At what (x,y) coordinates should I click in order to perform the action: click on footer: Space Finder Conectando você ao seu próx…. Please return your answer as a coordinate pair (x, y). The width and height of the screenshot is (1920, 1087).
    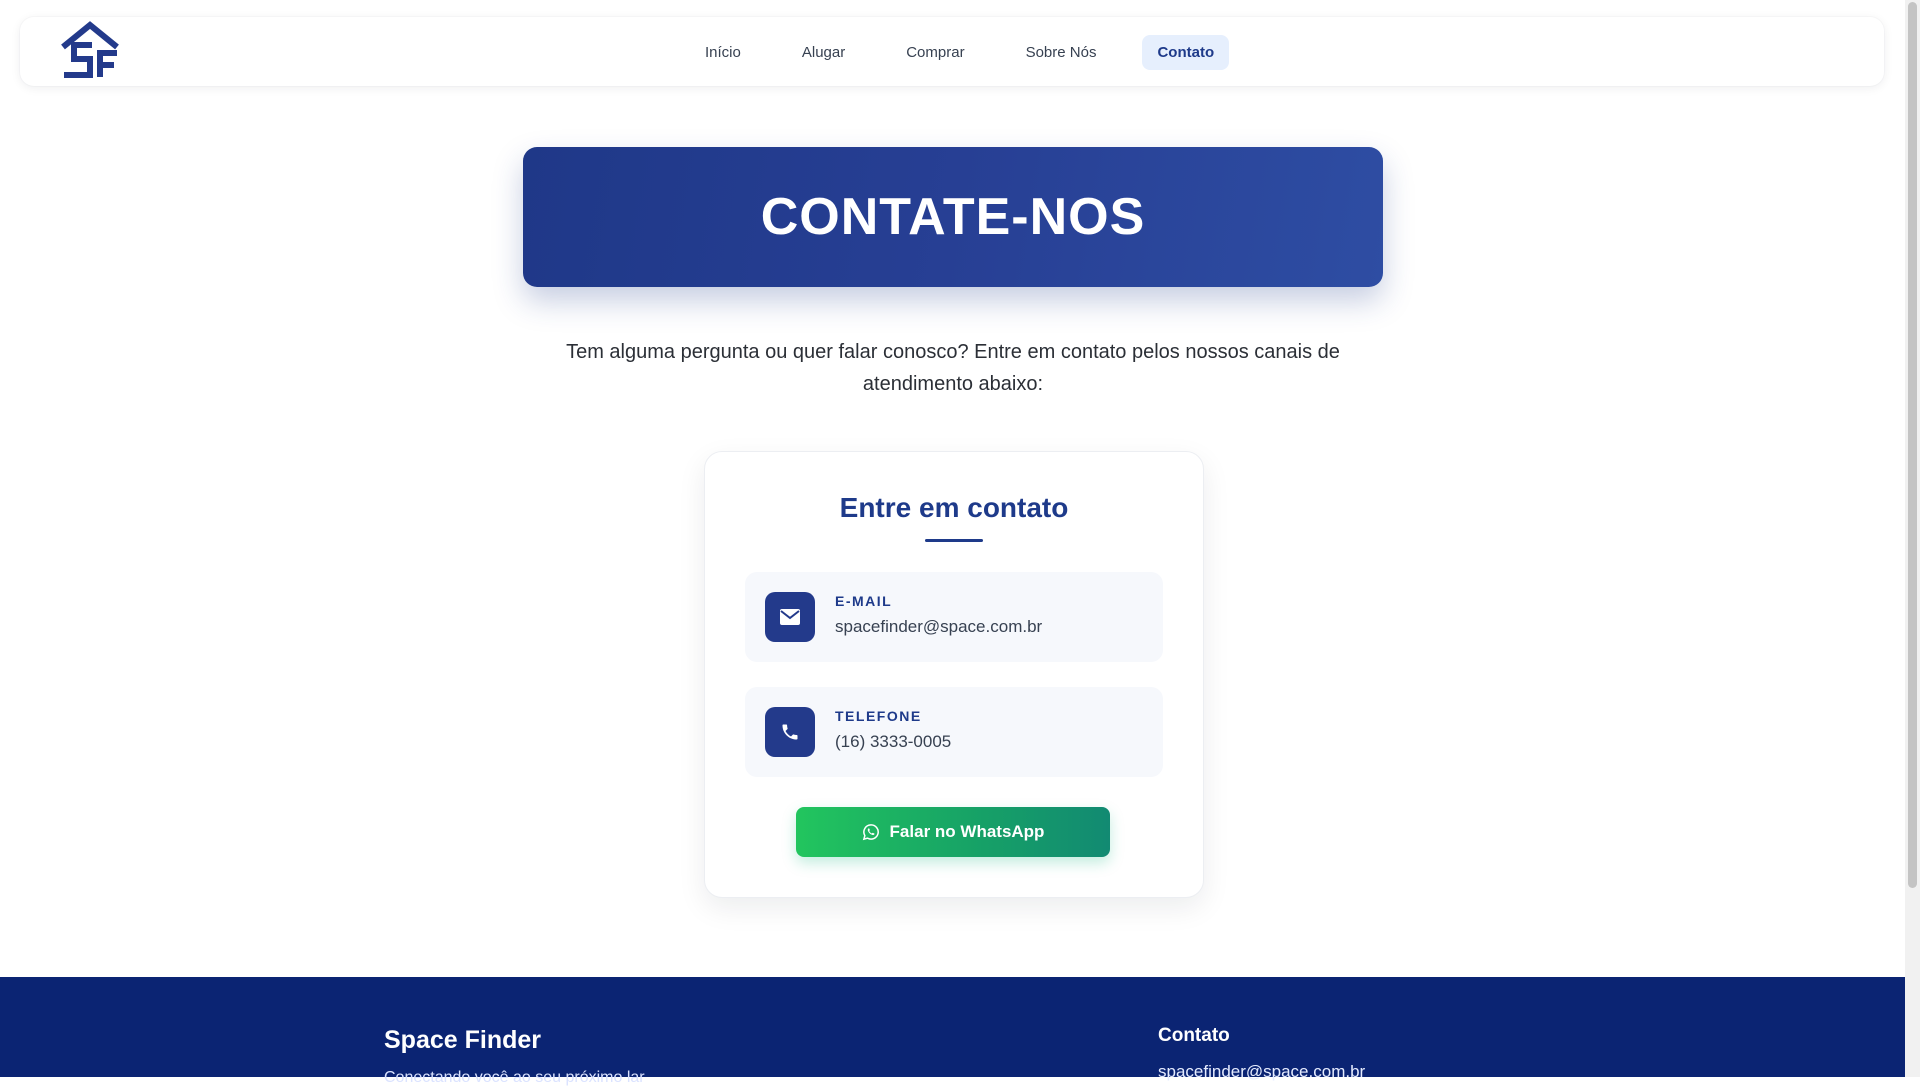
    Looking at the image, I should click on (952, 1031).